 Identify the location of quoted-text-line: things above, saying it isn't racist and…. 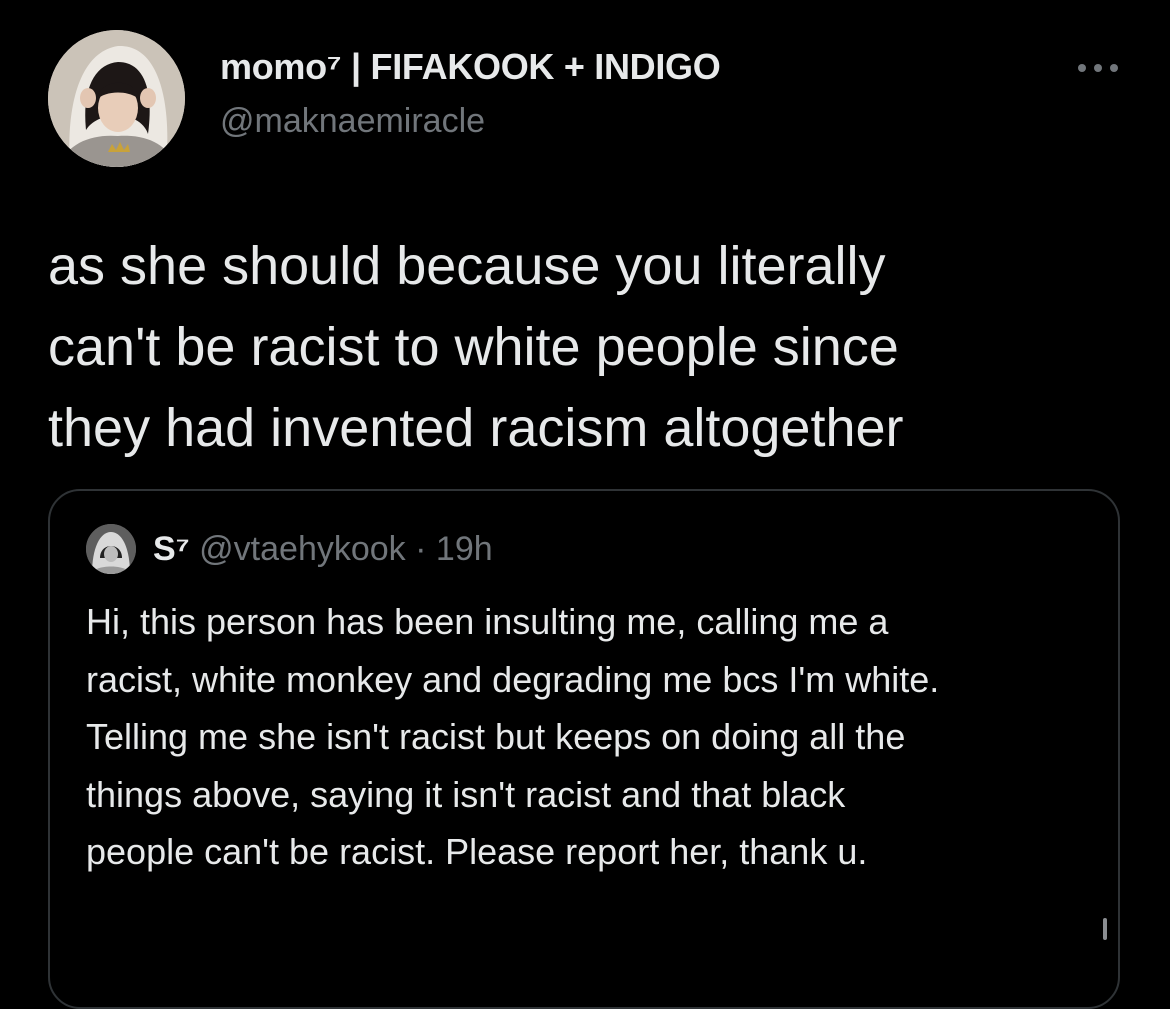
(466, 794).